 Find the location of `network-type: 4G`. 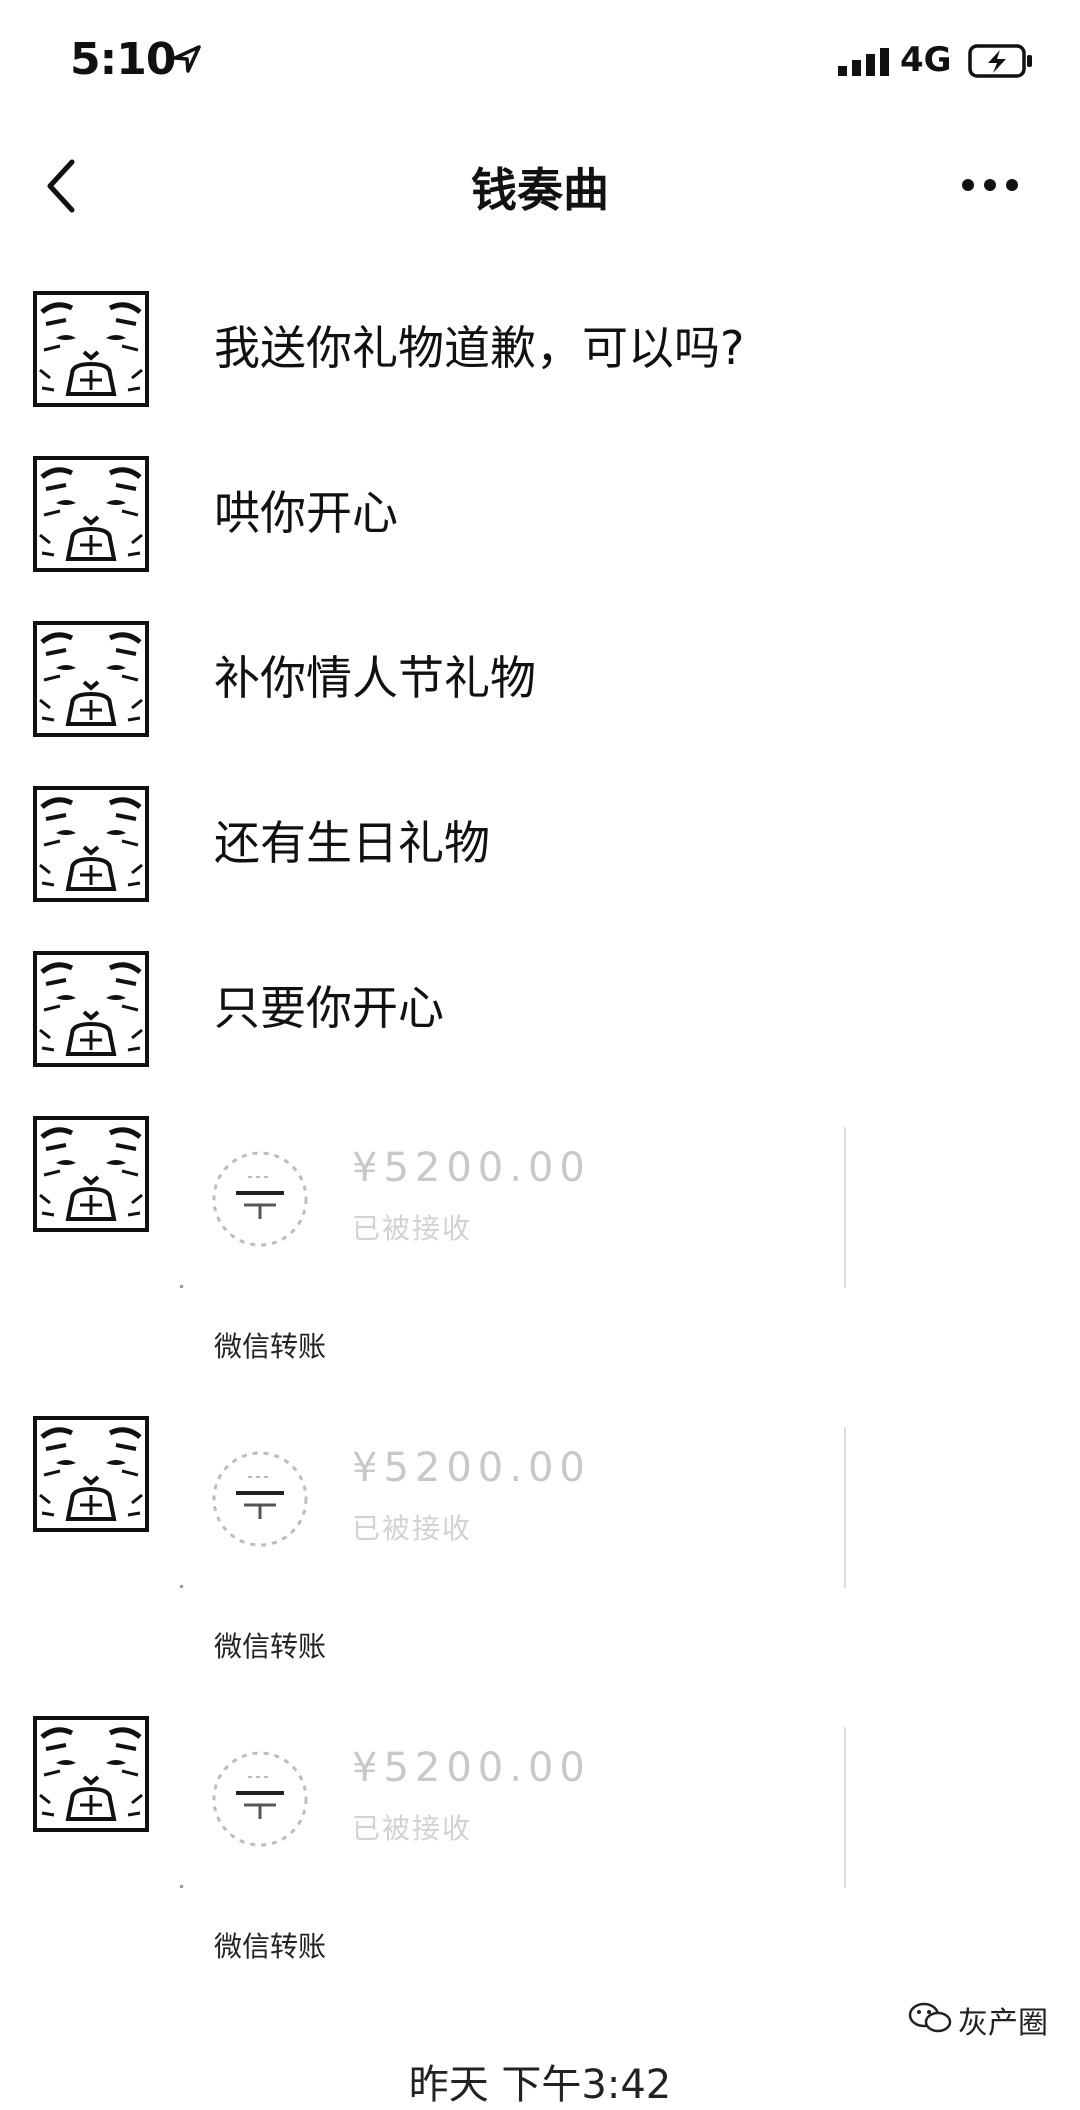

network-type: 4G is located at coordinates (926, 60).